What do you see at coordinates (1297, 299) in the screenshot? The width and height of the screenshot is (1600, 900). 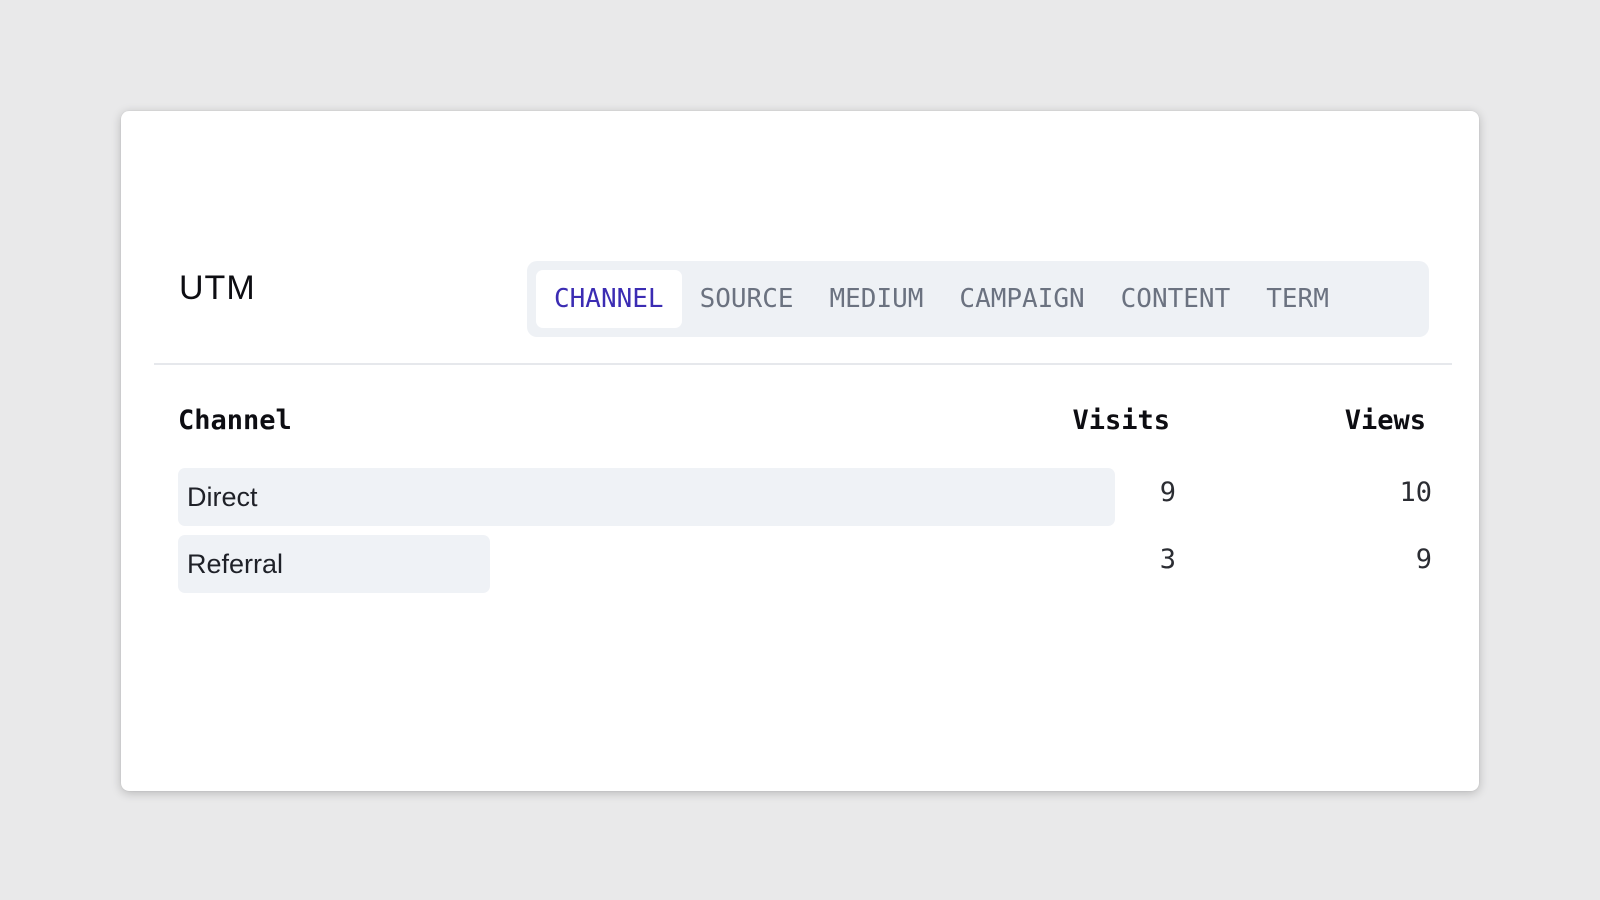 I see `tab-term: TERM` at bounding box center [1297, 299].